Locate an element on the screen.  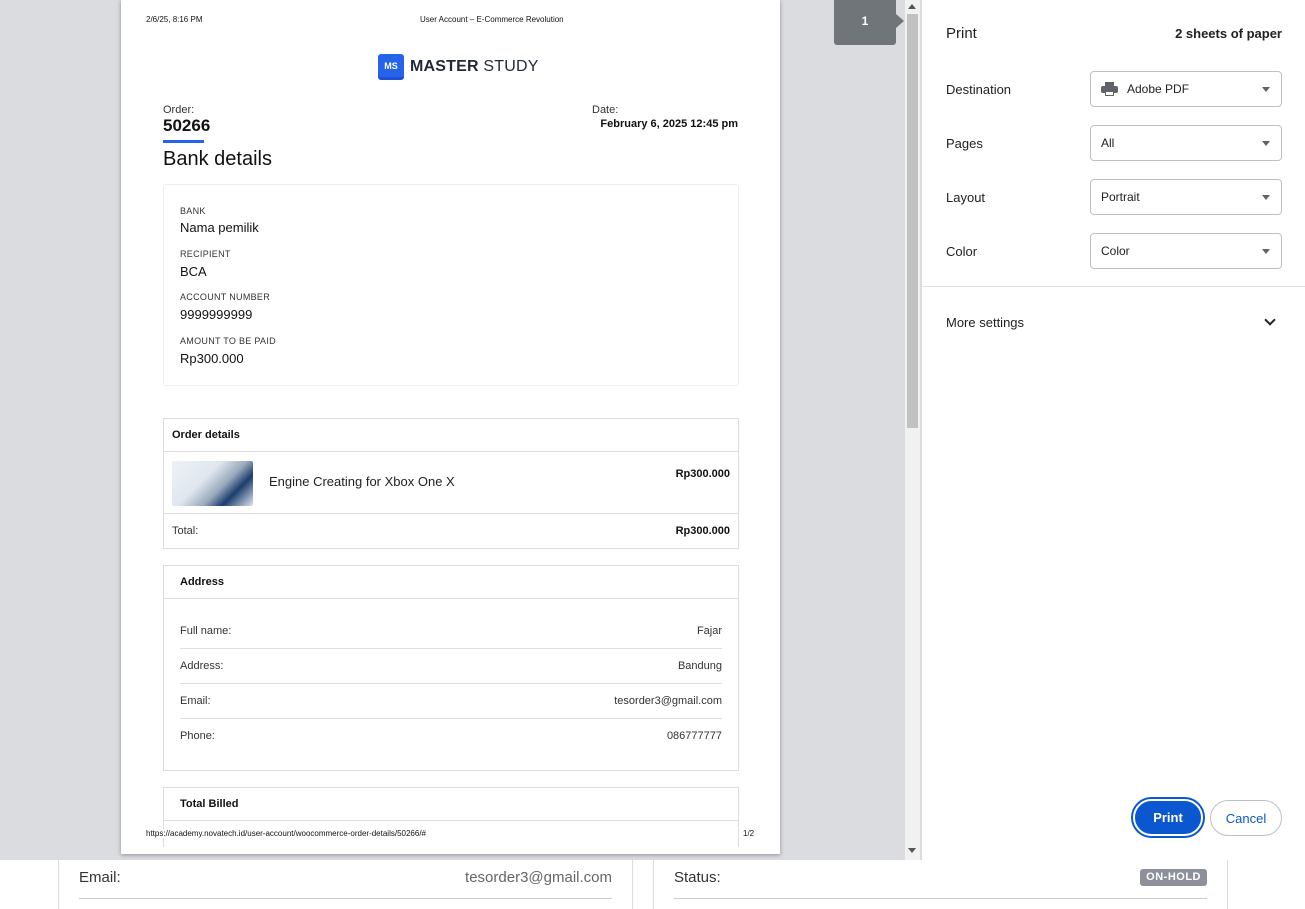
order-item: Engine Creating for Xbox One X Rp300.000 is located at coordinates (451, 483).